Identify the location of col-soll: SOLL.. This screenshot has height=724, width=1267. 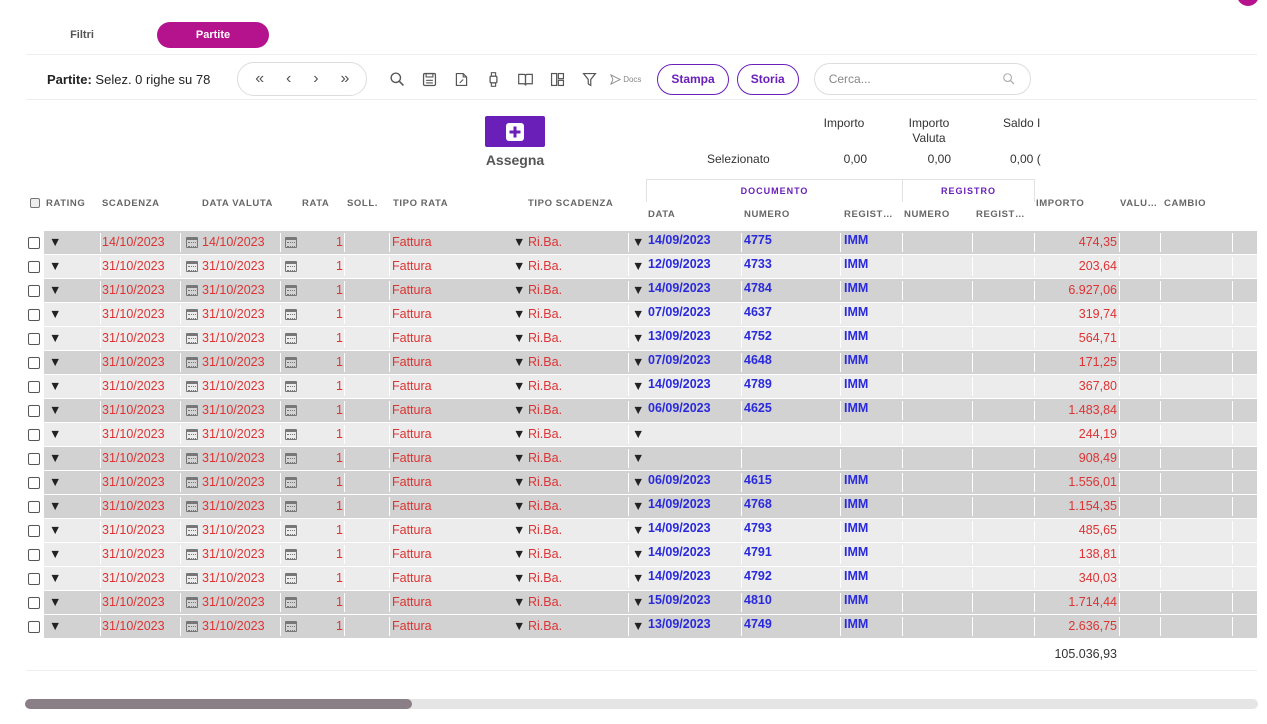
(362, 203).